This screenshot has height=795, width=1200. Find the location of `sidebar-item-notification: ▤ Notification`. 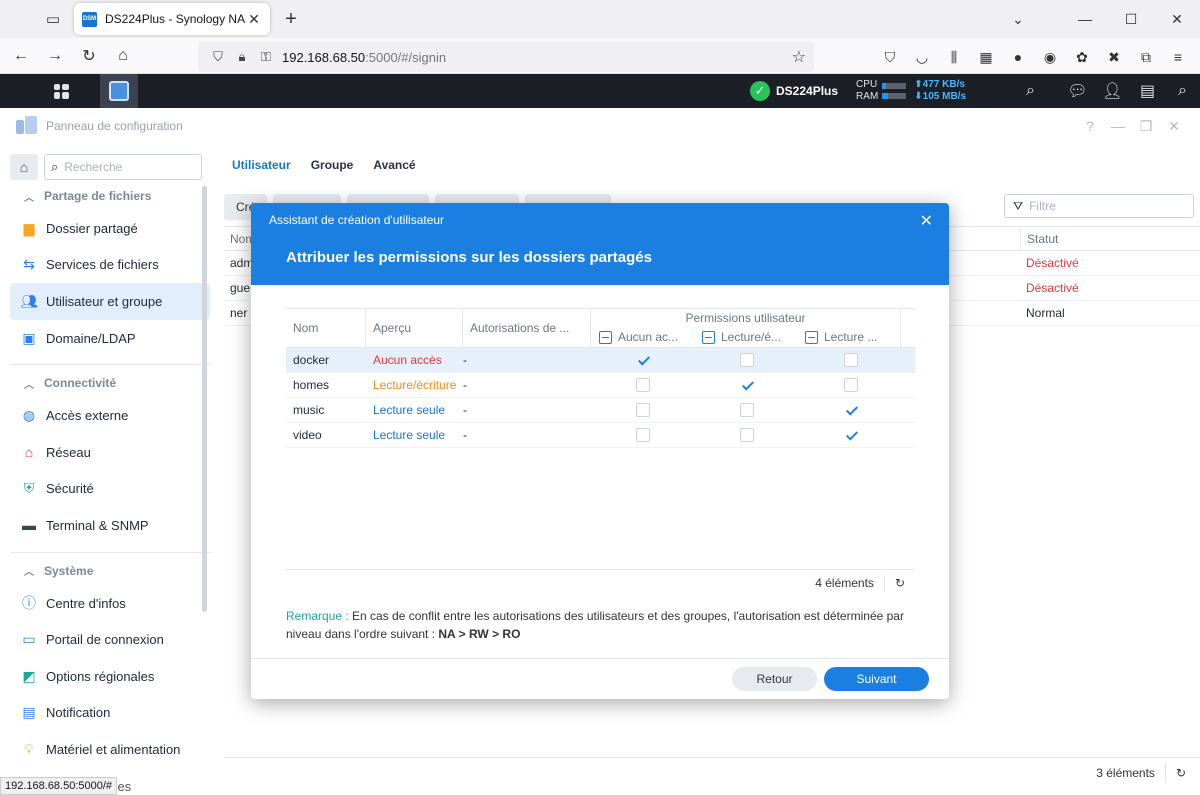

sidebar-item-notification: ▤ Notification is located at coordinates (110, 713).